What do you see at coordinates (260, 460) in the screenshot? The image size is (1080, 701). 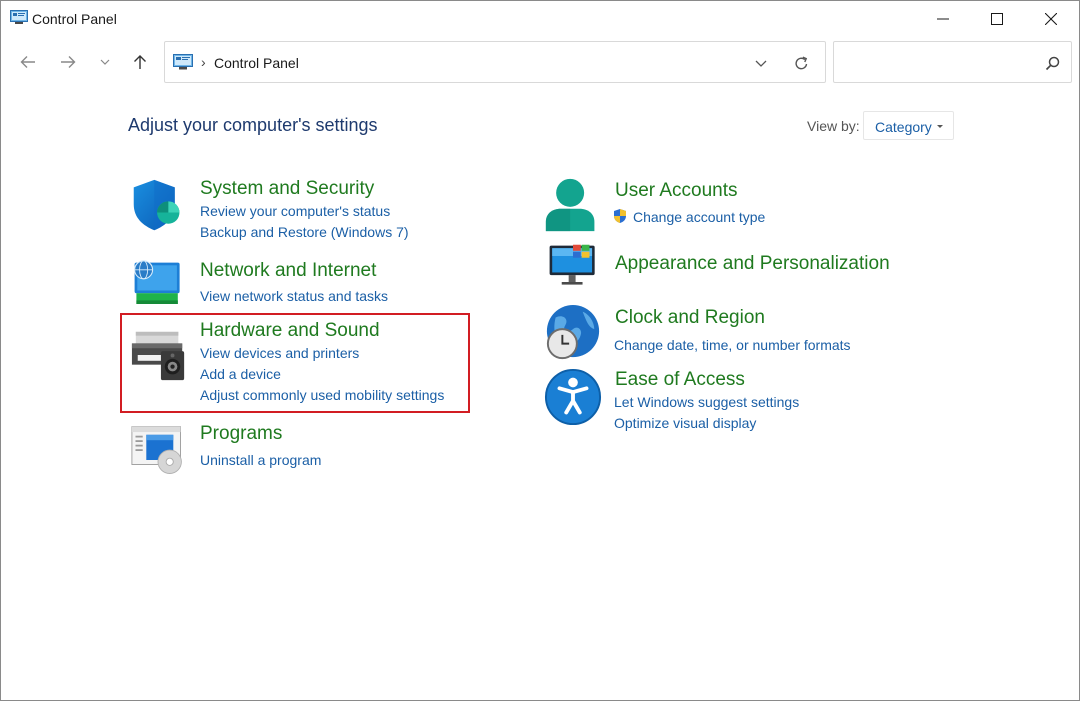 I see `uninstall-program-link: Uninstall a program` at bounding box center [260, 460].